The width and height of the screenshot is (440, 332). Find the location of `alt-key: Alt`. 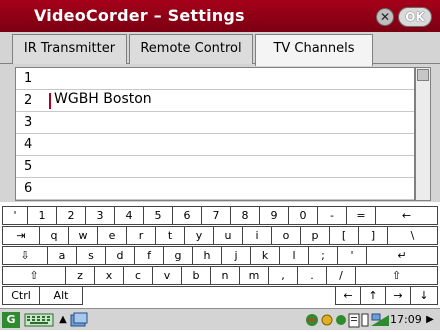

alt-key: Alt is located at coordinates (61, 295).